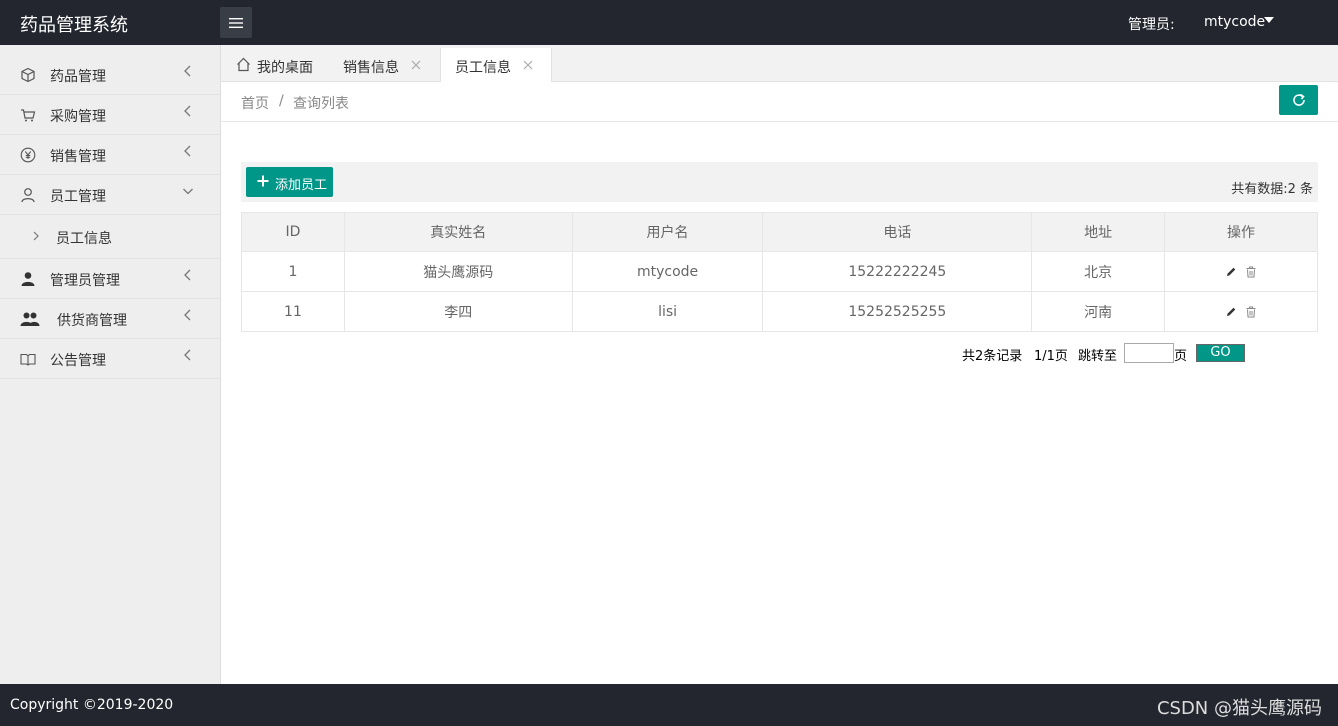  What do you see at coordinates (1234, 22) in the screenshot?
I see `admin-user-menu: mtycode` at bounding box center [1234, 22].